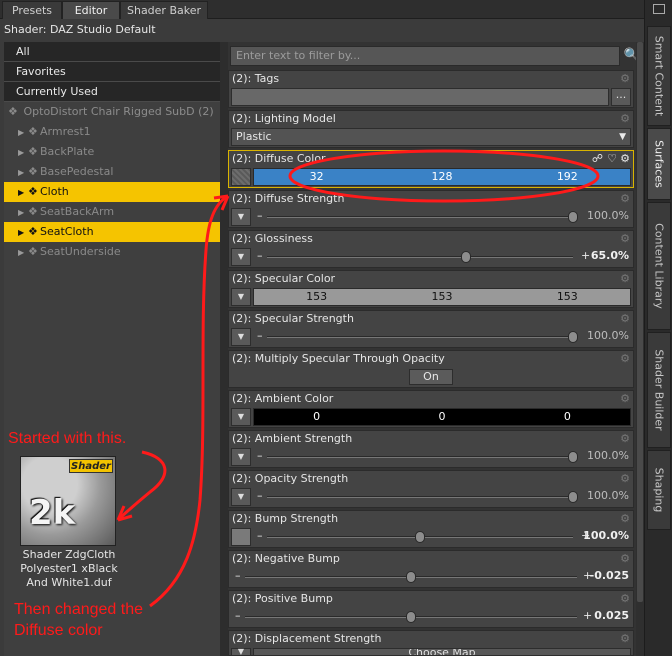  I want to click on annotation-ellipse, so click(444, 176).